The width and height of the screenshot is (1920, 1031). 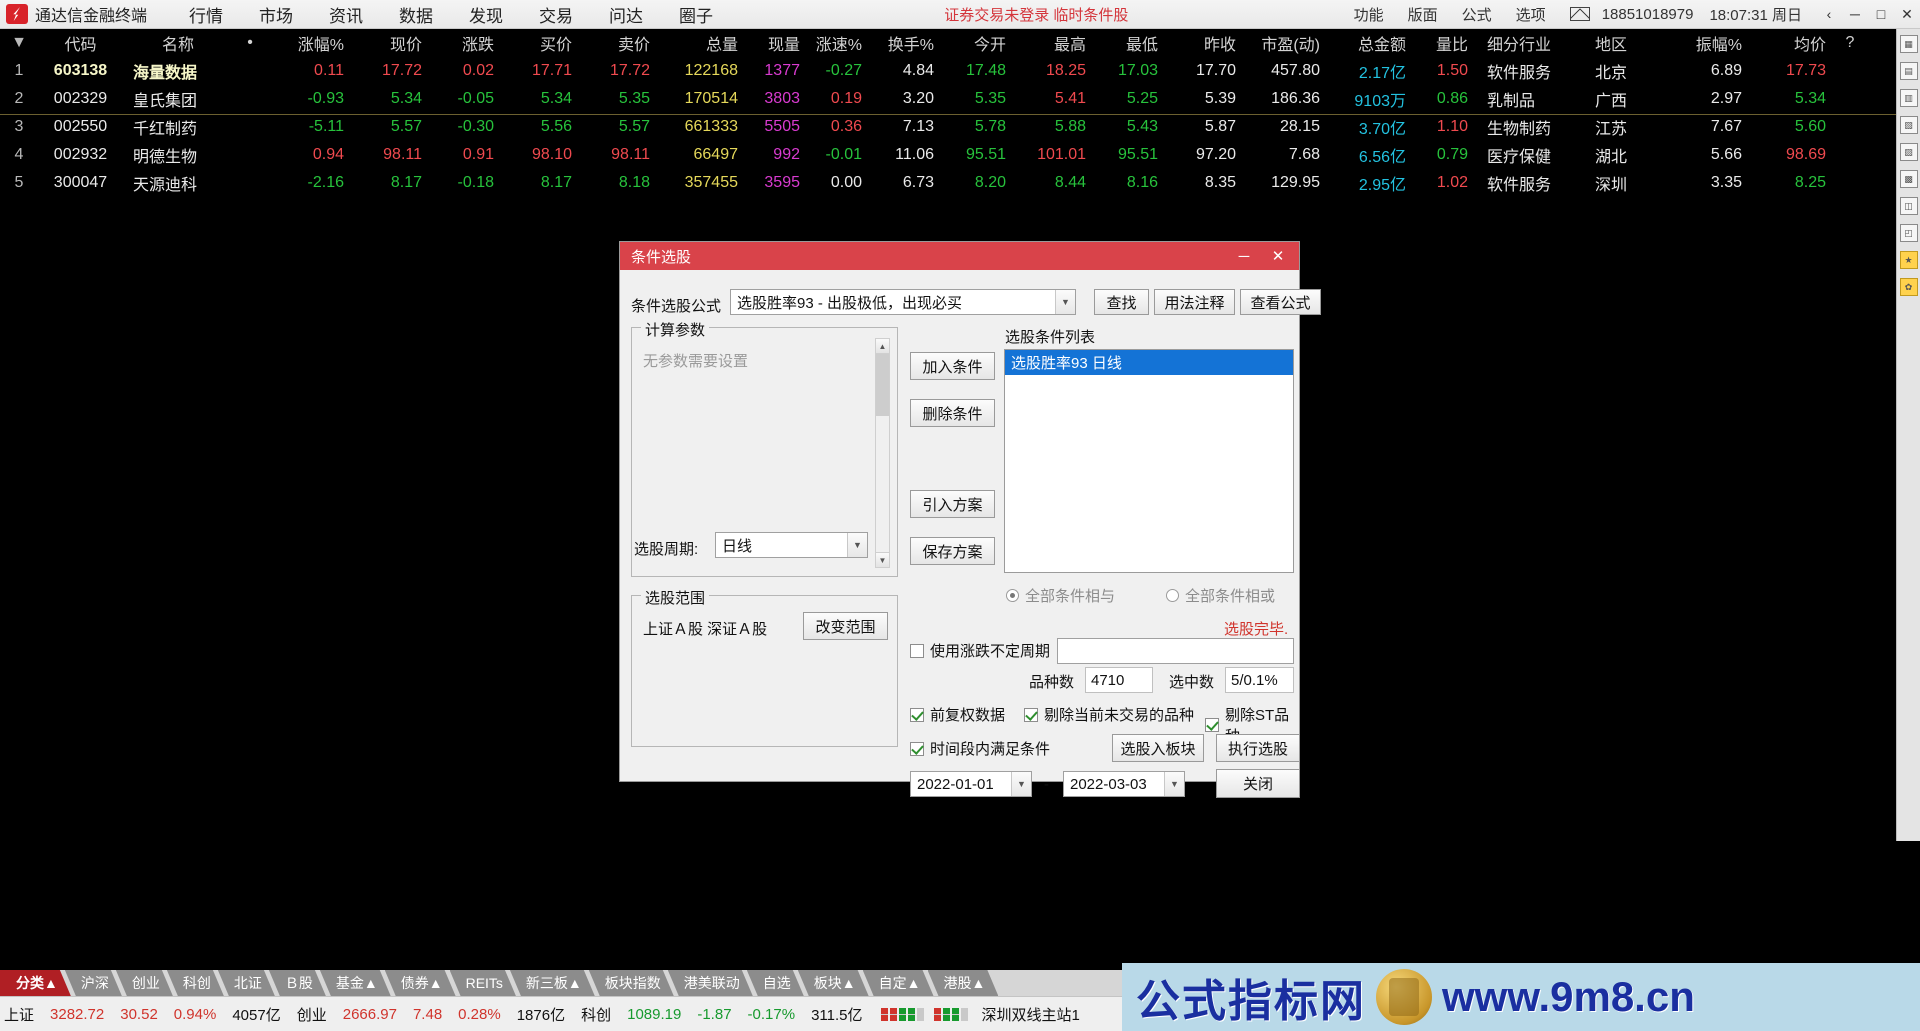 What do you see at coordinates (1055, 43) in the screenshot?
I see `col-high: 最高` at bounding box center [1055, 43].